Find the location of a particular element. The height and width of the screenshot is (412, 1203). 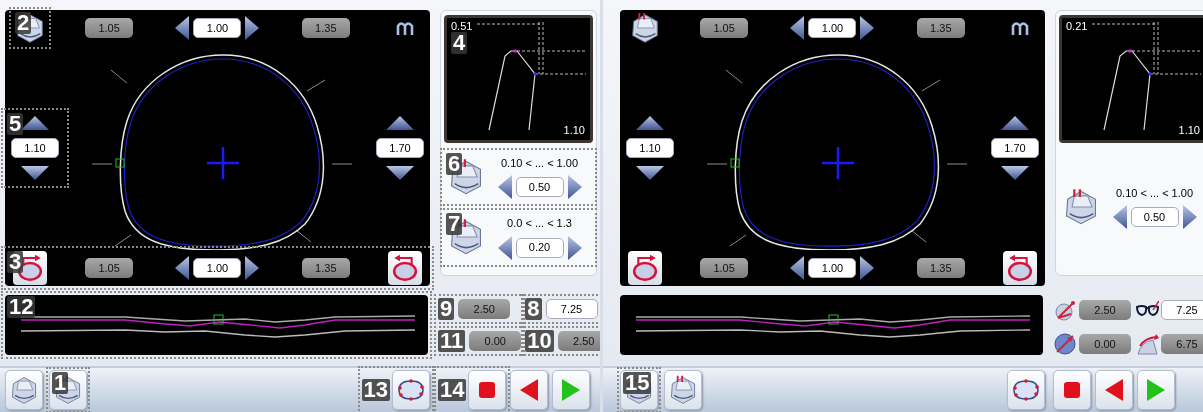

callout-number: 11 is located at coordinates (452, 341).